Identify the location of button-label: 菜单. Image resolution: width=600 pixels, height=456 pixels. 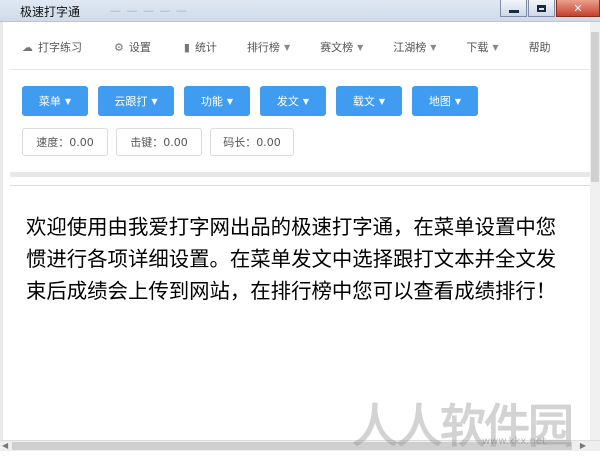
(49, 101).